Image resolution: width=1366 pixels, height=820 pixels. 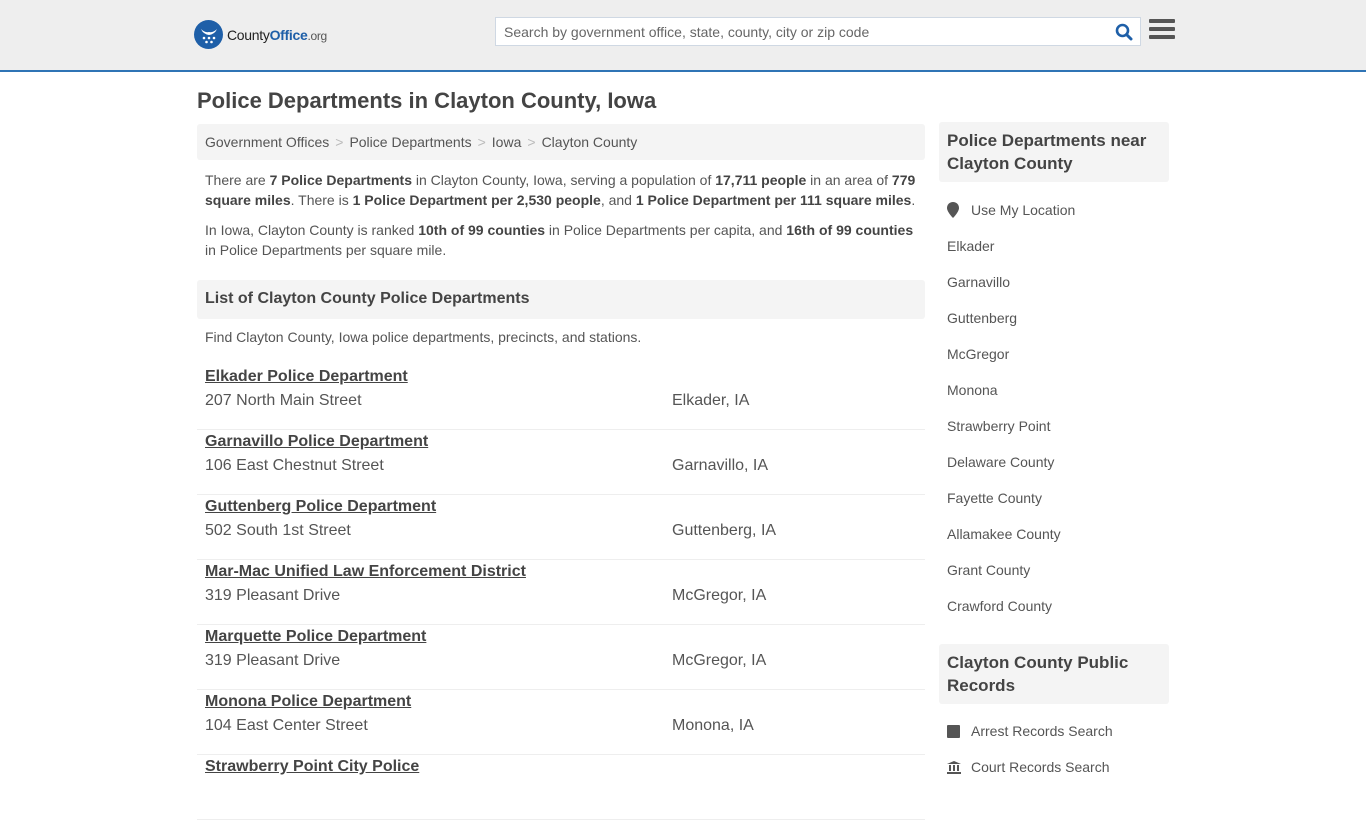 What do you see at coordinates (761, 180) in the screenshot?
I see `highlight-stat: 17,711 people` at bounding box center [761, 180].